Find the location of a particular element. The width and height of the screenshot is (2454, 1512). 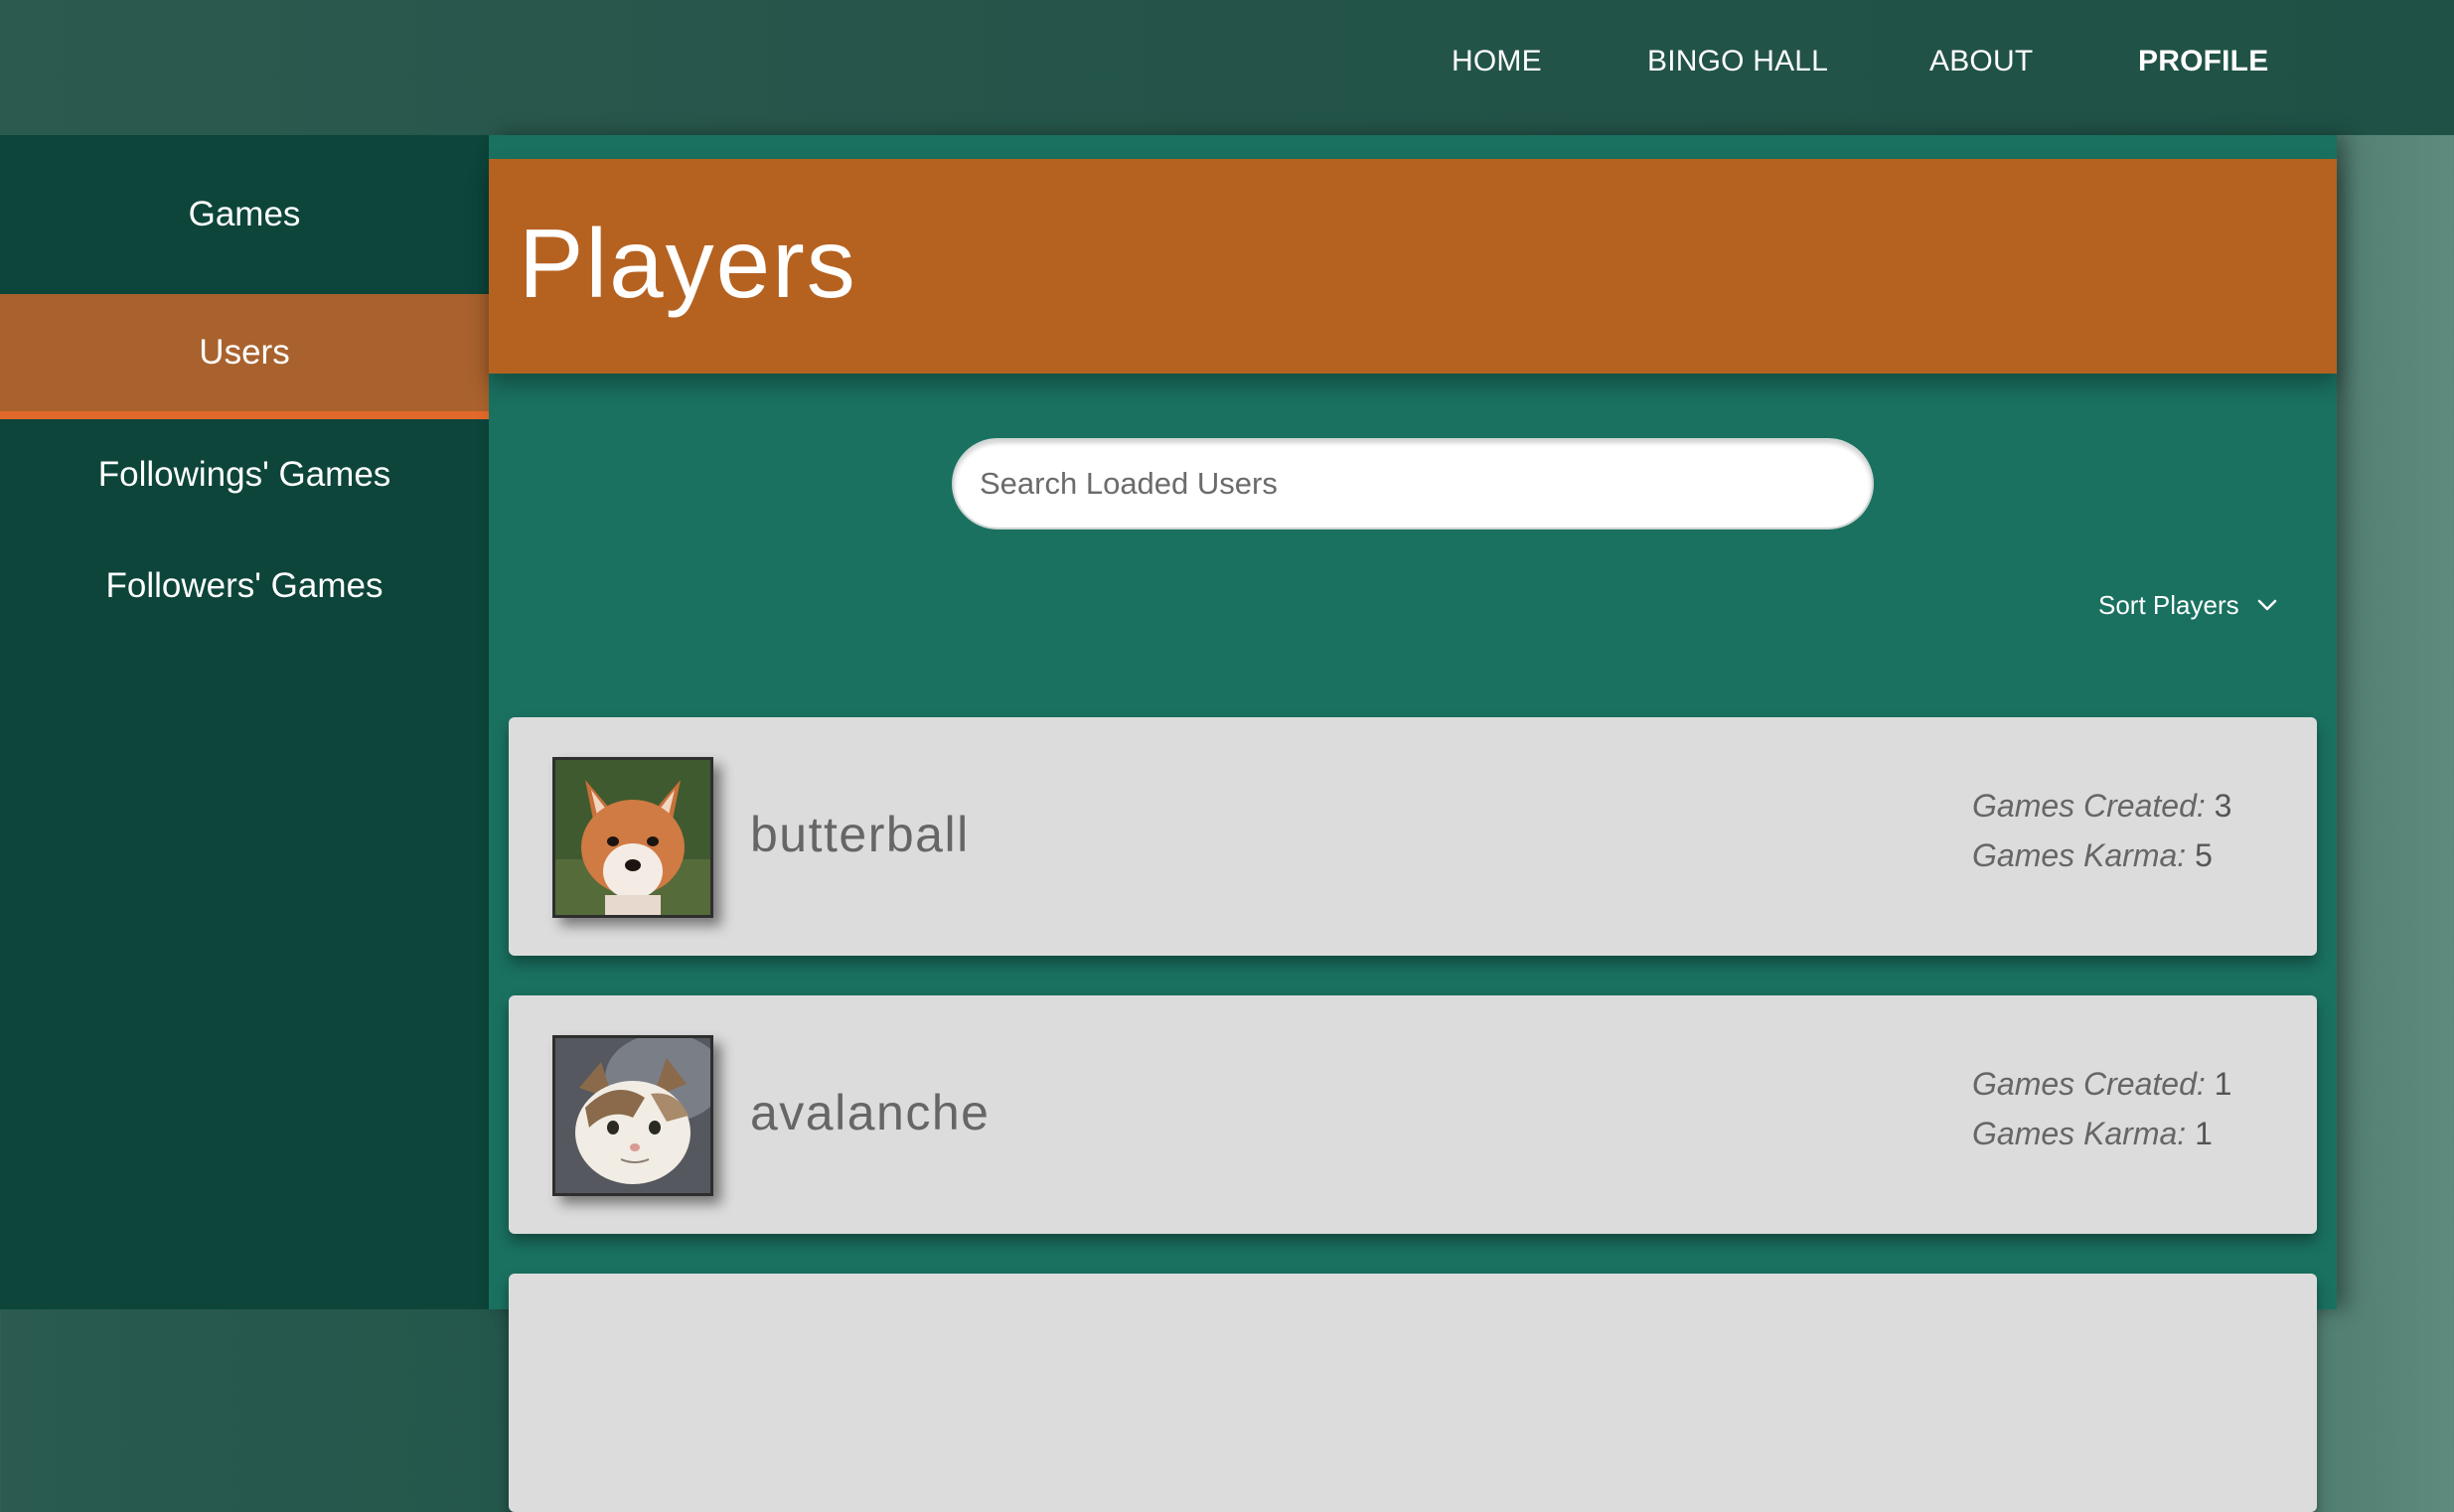

chevron-down-icon is located at coordinates (2266, 605).